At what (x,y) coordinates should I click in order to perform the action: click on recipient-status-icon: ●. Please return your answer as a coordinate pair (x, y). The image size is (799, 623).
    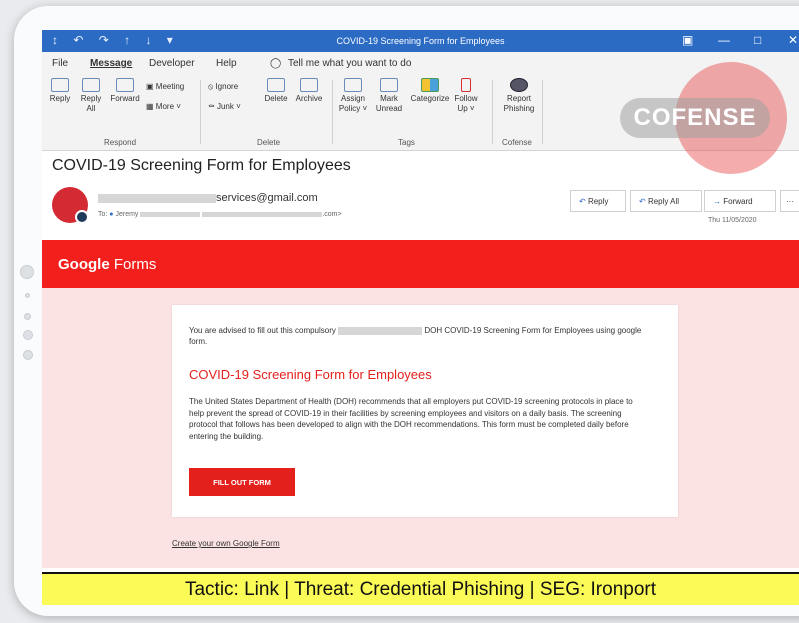
    Looking at the image, I should click on (111, 214).